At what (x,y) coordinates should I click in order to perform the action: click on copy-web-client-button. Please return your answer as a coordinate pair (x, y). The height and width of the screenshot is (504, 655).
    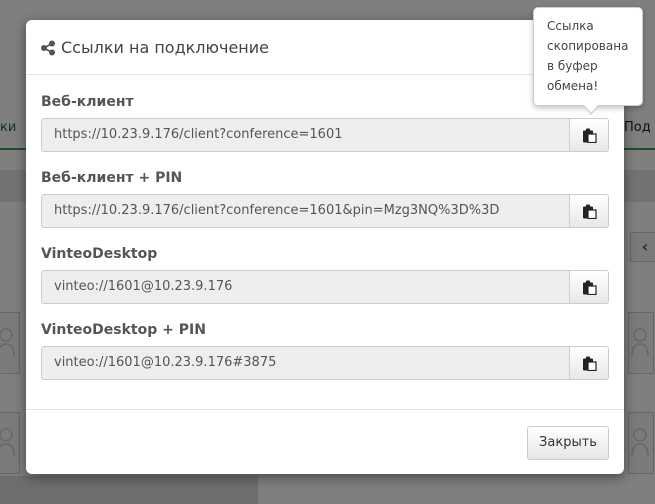
    Looking at the image, I should click on (589, 135).